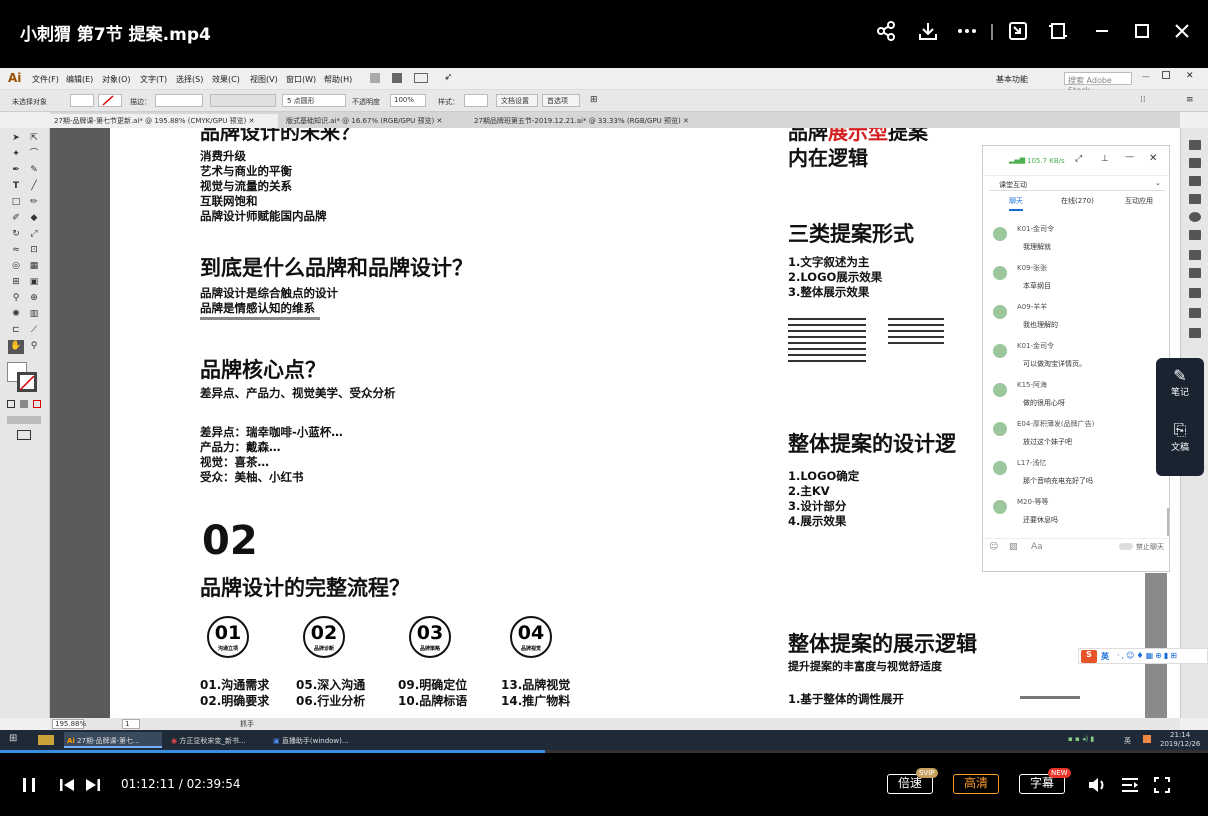 This screenshot has width=1208, height=816. What do you see at coordinates (1168, 522) in the screenshot?
I see `chat-scrollbar` at bounding box center [1168, 522].